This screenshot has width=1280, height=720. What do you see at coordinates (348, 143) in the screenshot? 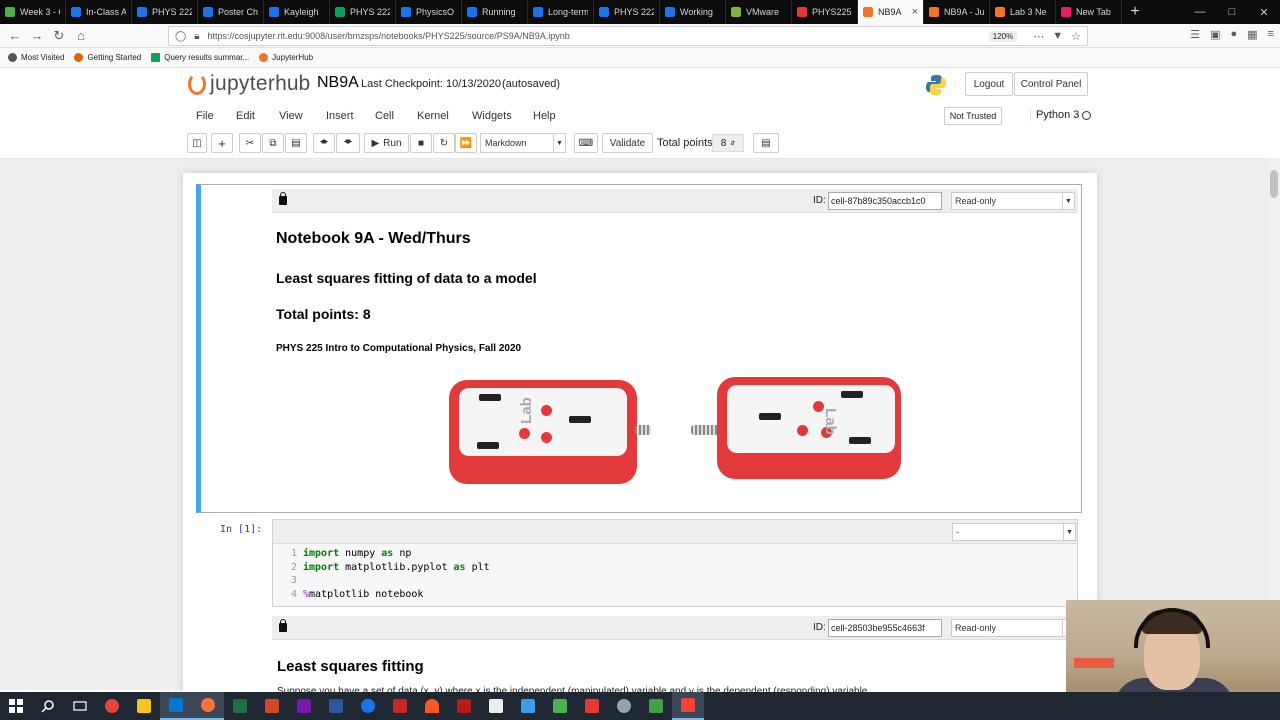
I see `move-down-icon: 🡃` at bounding box center [348, 143].